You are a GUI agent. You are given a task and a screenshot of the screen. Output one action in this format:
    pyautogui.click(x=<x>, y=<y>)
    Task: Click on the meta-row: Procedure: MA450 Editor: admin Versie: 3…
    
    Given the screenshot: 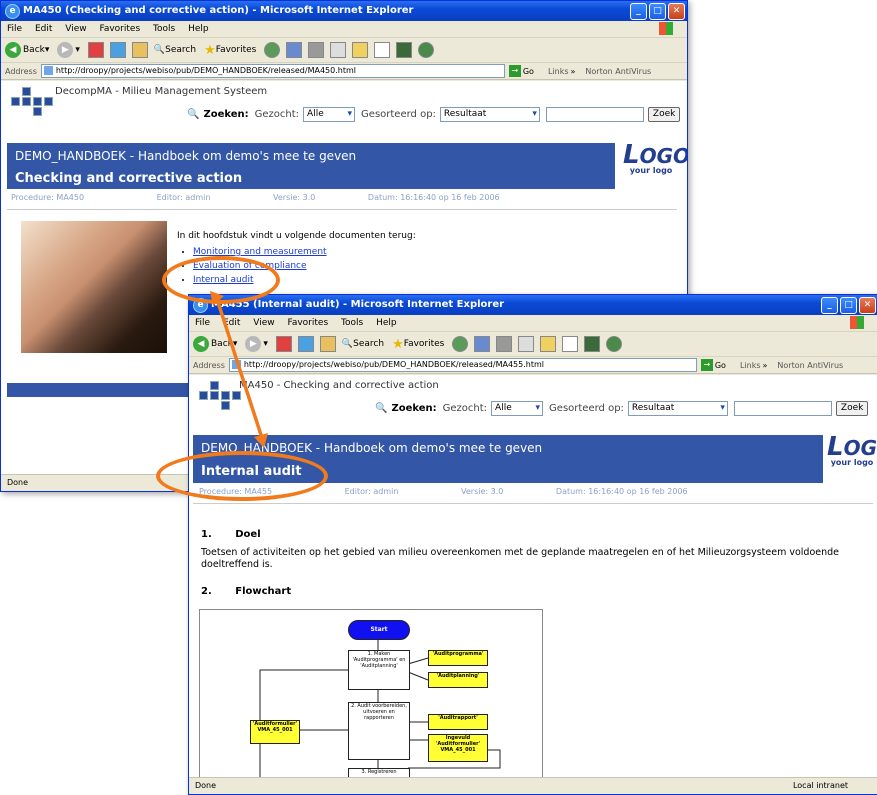 What is the action you would take?
    pyautogui.click(x=255, y=197)
    